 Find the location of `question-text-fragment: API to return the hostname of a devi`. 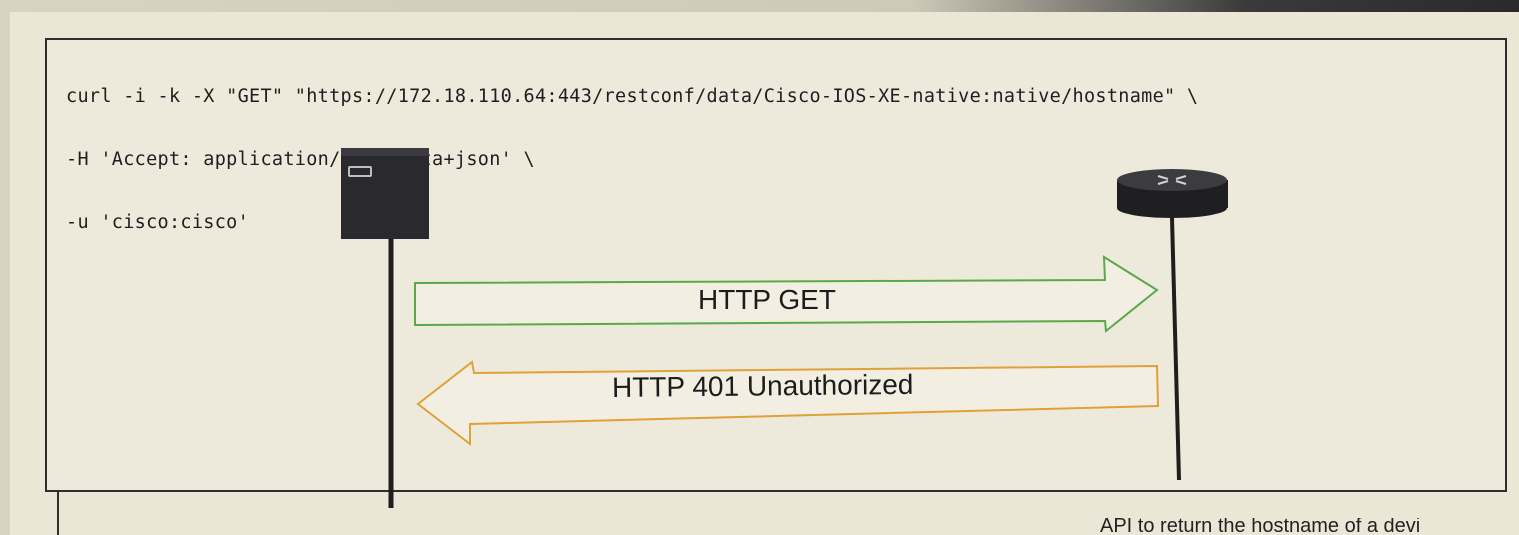

question-text-fragment: API to return the hostname of a devi is located at coordinates (1260, 526).